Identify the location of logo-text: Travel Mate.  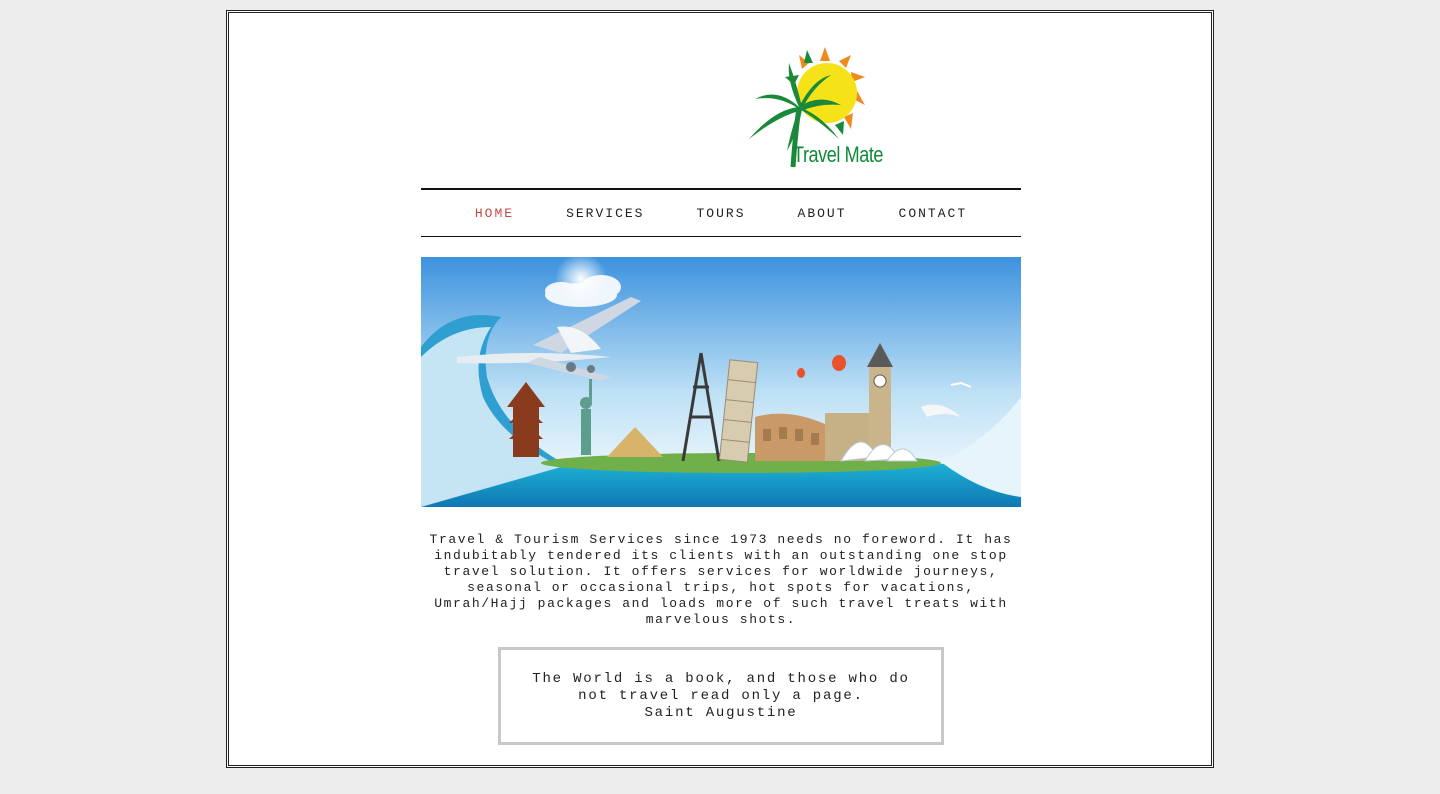
(838, 154).